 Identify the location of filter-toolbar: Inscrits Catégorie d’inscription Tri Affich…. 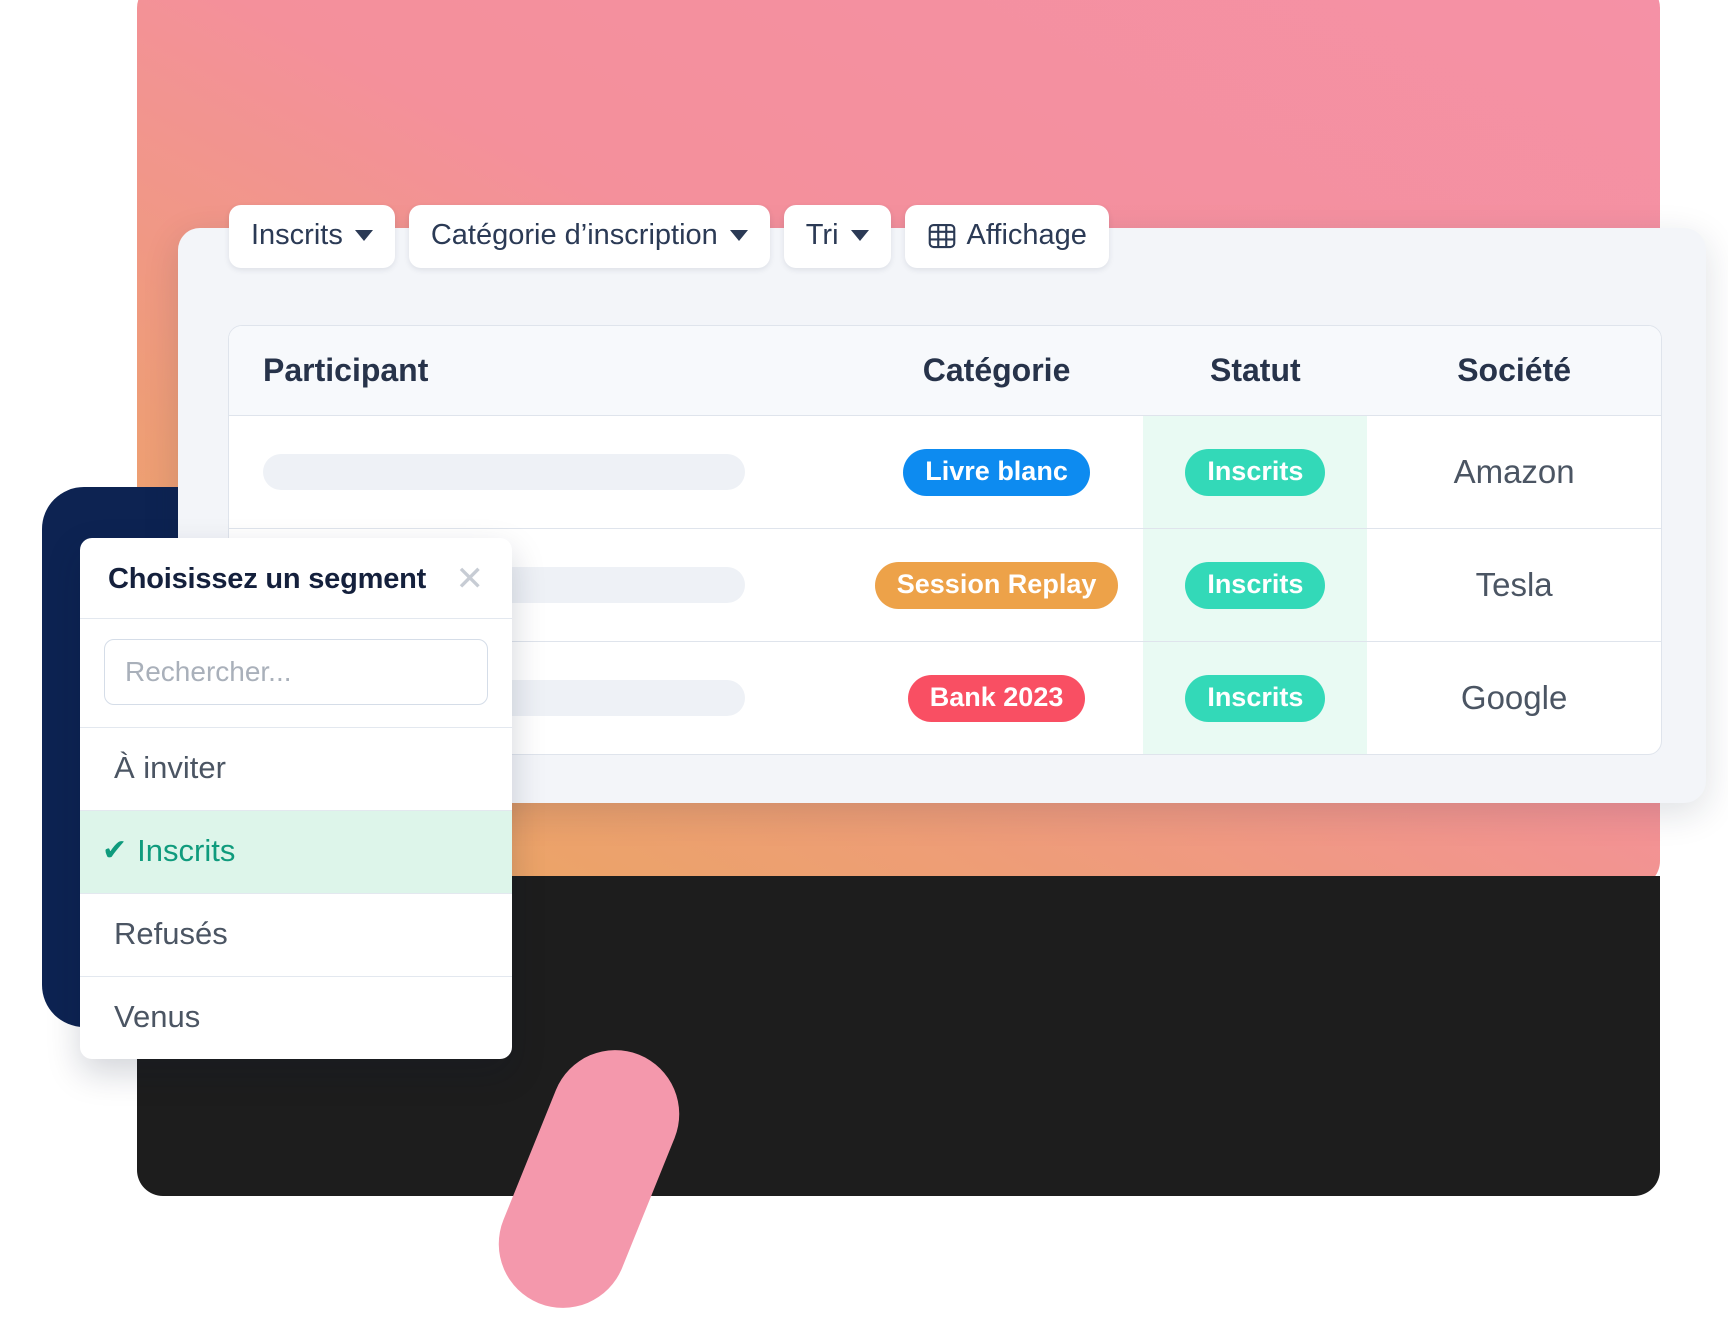
(669, 236).